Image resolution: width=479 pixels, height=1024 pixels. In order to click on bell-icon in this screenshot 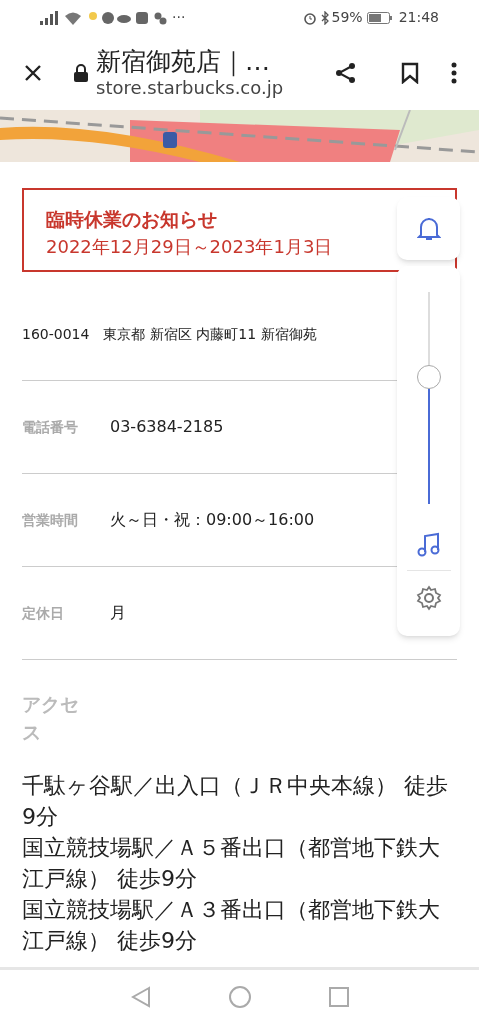, I will do `click(428, 228)`.